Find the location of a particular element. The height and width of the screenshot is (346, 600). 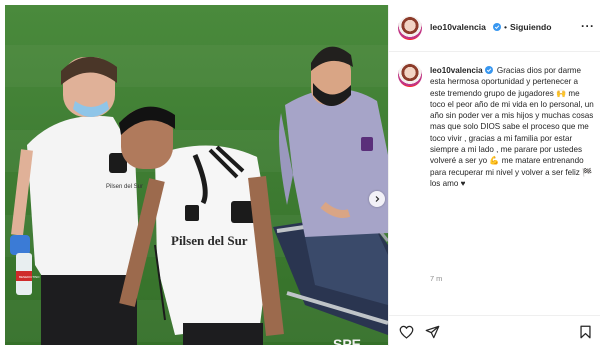

caption-emoji: 🏁 is located at coordinates (587, 172).